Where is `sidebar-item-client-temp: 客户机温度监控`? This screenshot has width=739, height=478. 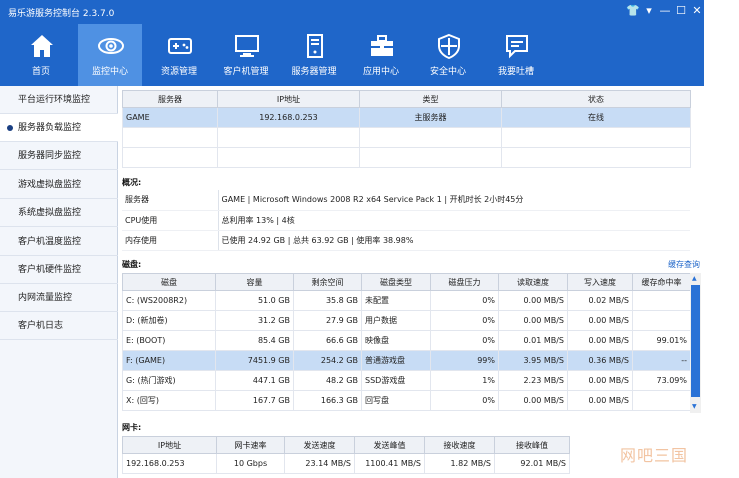
sidebar-item-client-temp: 客户机温度监控 is located at coordinates (59, 242).